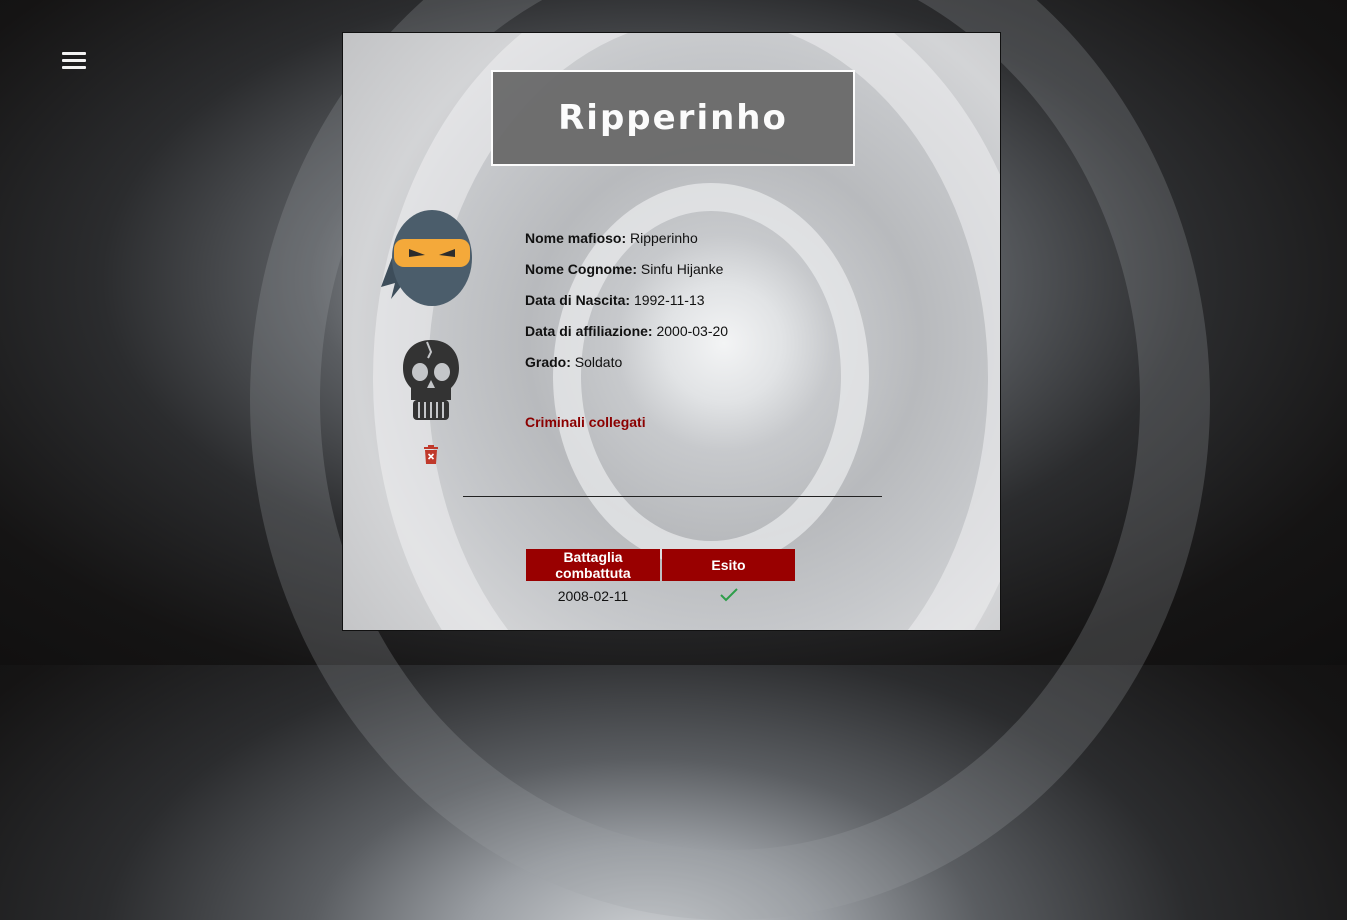 This screenshot has height=920, width=1347. I want to click on divider, so click(672, 496).